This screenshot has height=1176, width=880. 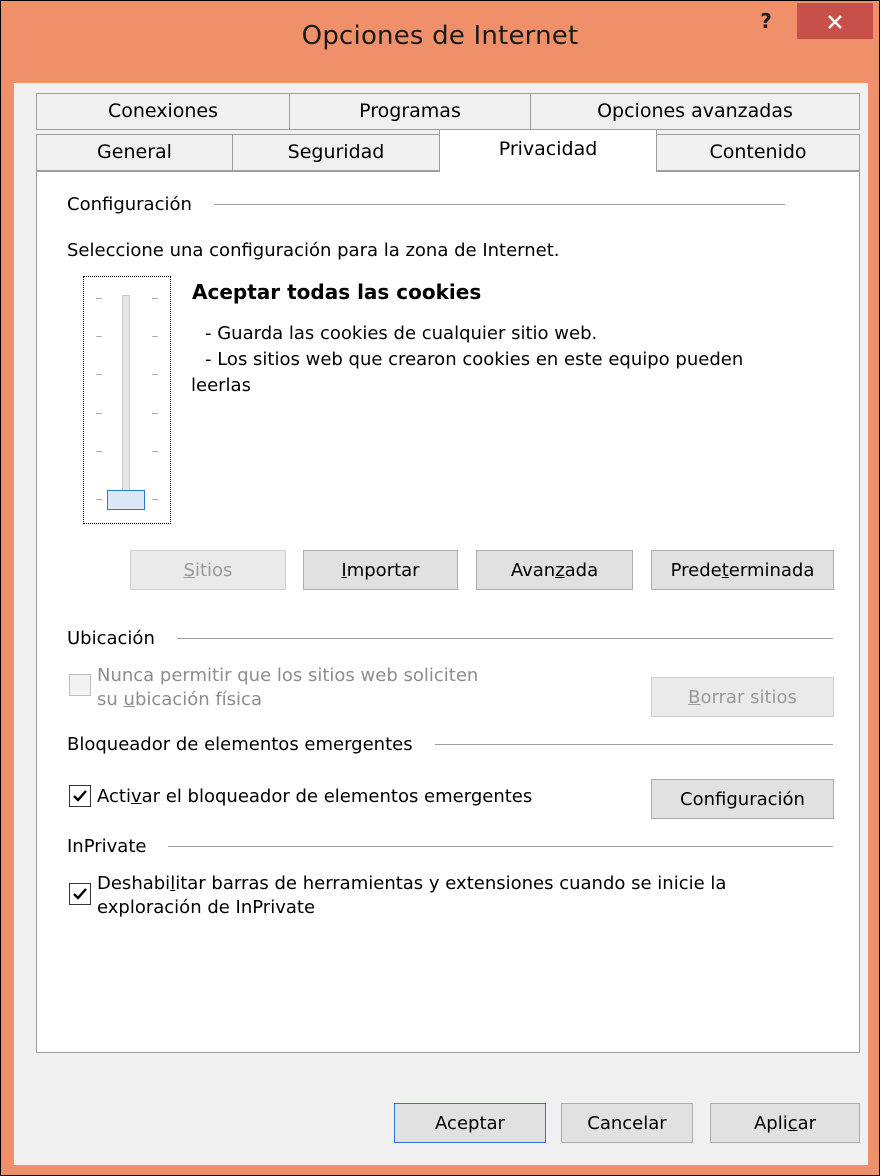 What do you see at coordinates (694, 697) in the screenshot?
I see `btn-accel: B` at bounding box center [694, 697].